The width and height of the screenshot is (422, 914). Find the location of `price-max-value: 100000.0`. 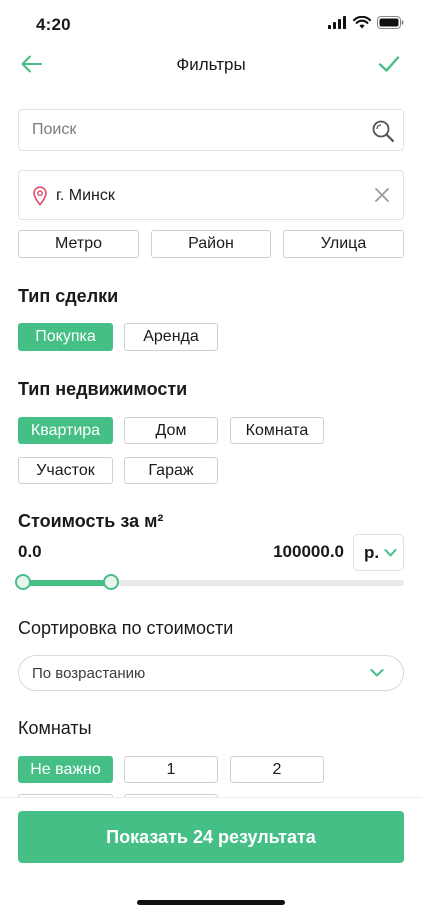

price-max-value: 100000.0 is located at coordinates (308, 551).